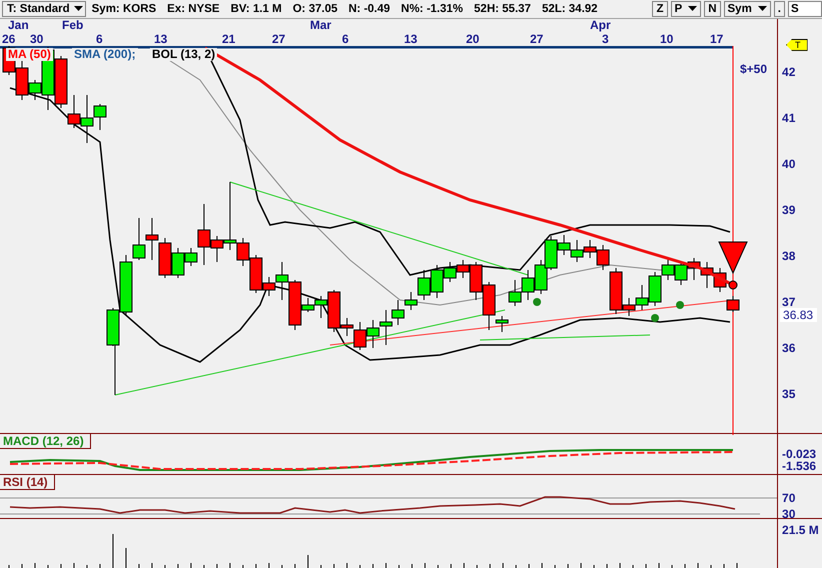  I want to click on quote-value: BV: 1.1 M, so click(256, 8).